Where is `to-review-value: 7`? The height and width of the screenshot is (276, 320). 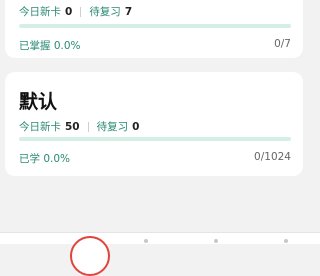
to-review-value: 7 is located at coordinates (128, 11).